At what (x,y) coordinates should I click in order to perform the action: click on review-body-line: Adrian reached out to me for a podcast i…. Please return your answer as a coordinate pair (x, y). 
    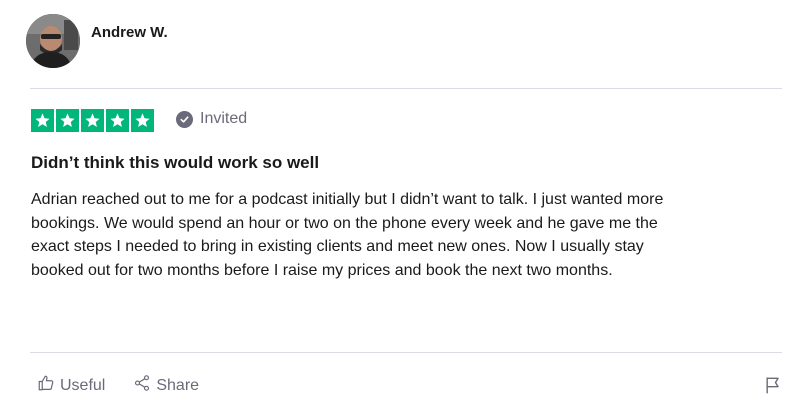
    Looking at the image, I should click on (347, 199).